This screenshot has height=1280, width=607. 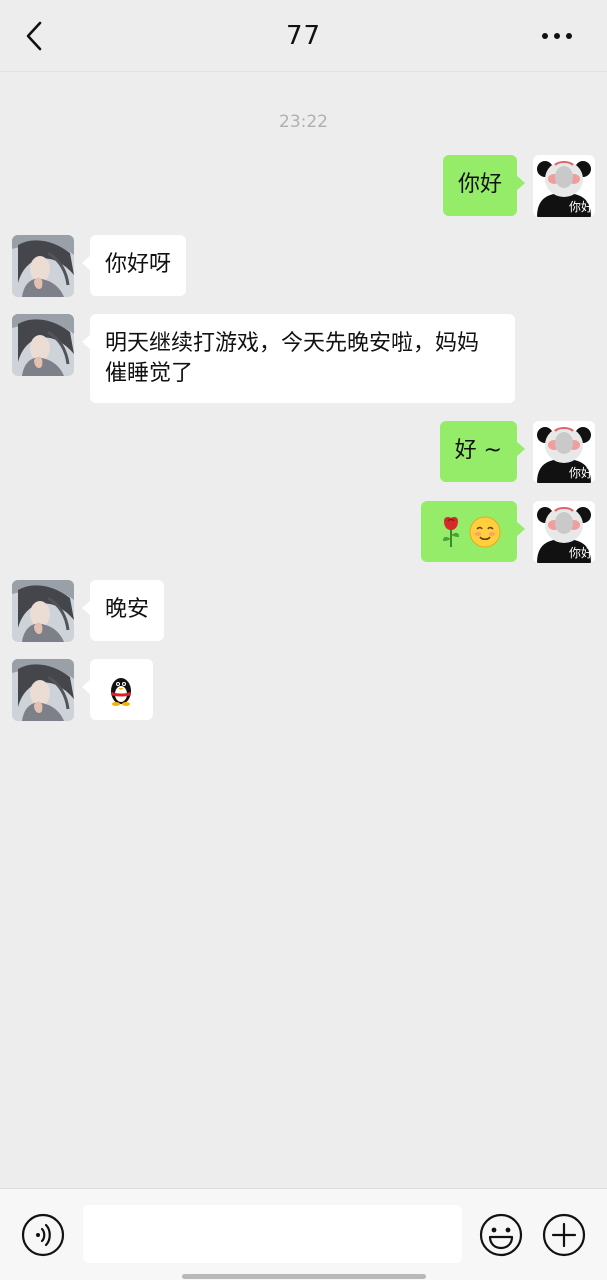 I want to click on sent-bubble: 好 ~, so click(x=482, y=451).